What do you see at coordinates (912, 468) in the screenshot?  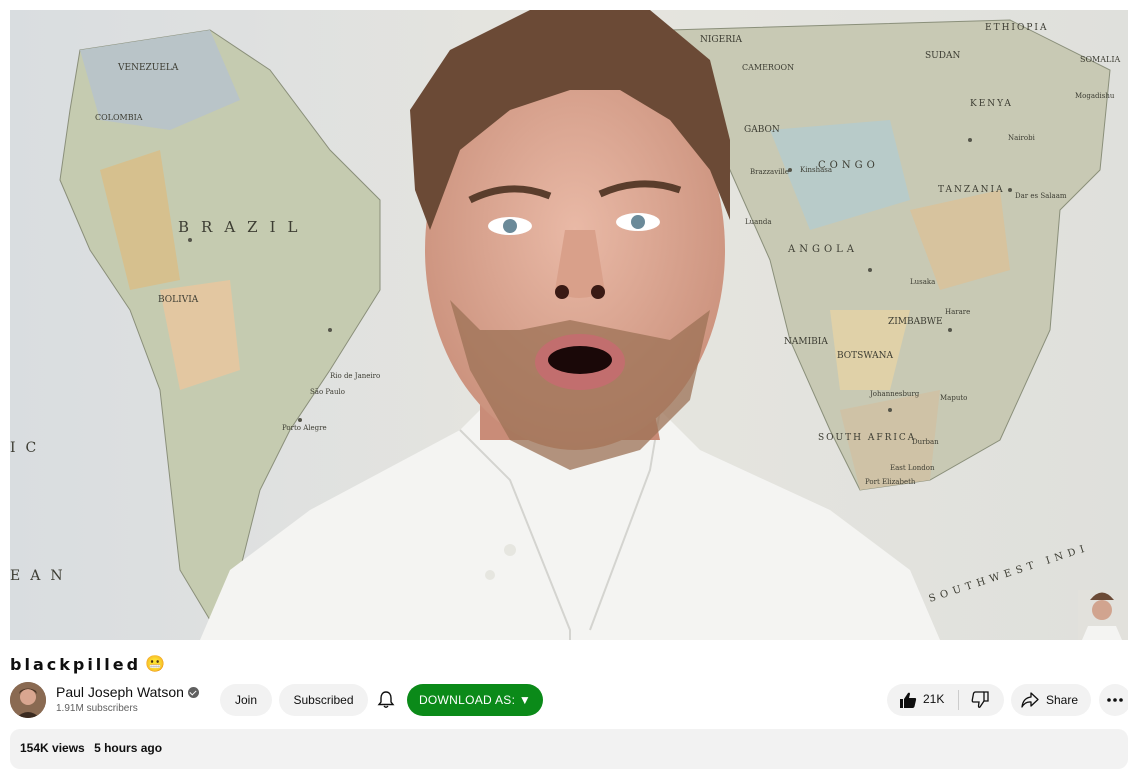 I see `map-label: East London` at bounding box center [912, 468].